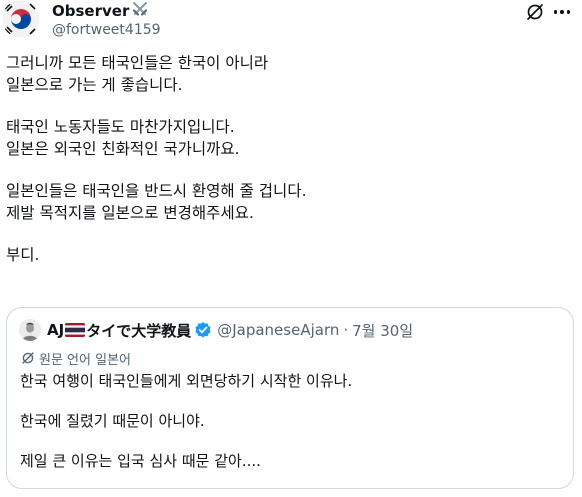  What do you see at coordinates (186, 381) in the screenshot?
I see `quoted-line: 한국 여행이 태국인들에게 외면당하기 시작한 이유나.` at bounding box center [186, 381].